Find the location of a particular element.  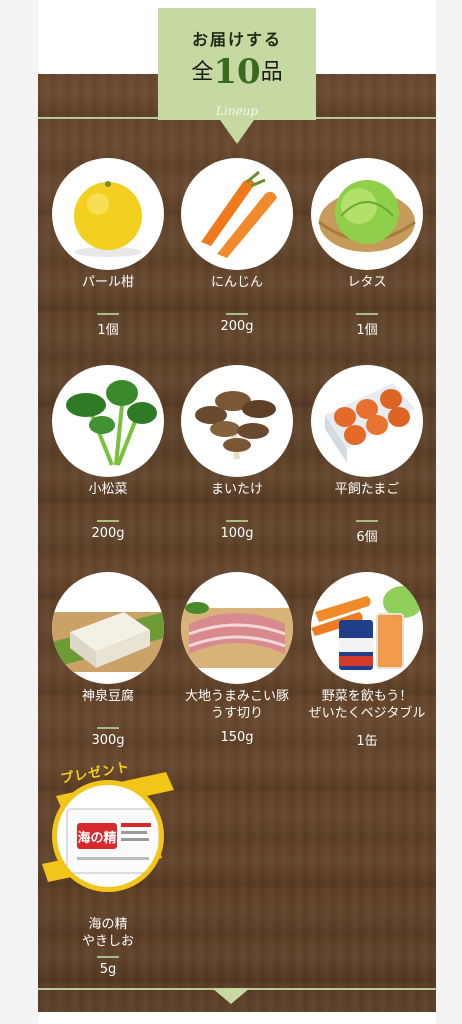

product-qty: 1缶 is located at coordinates (367, 741).